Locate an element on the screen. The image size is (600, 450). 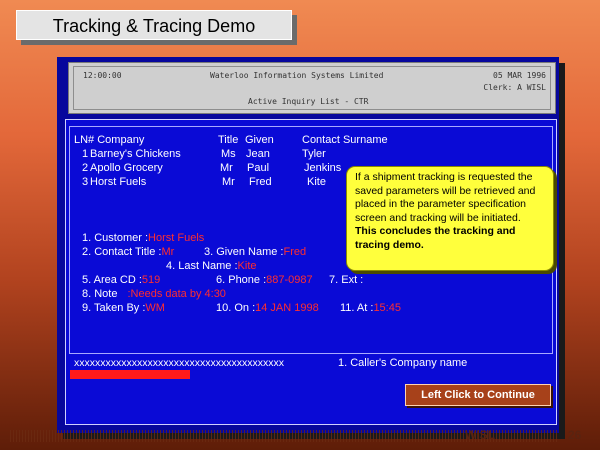
page-number: 26 is located at coordinates (575, 435).